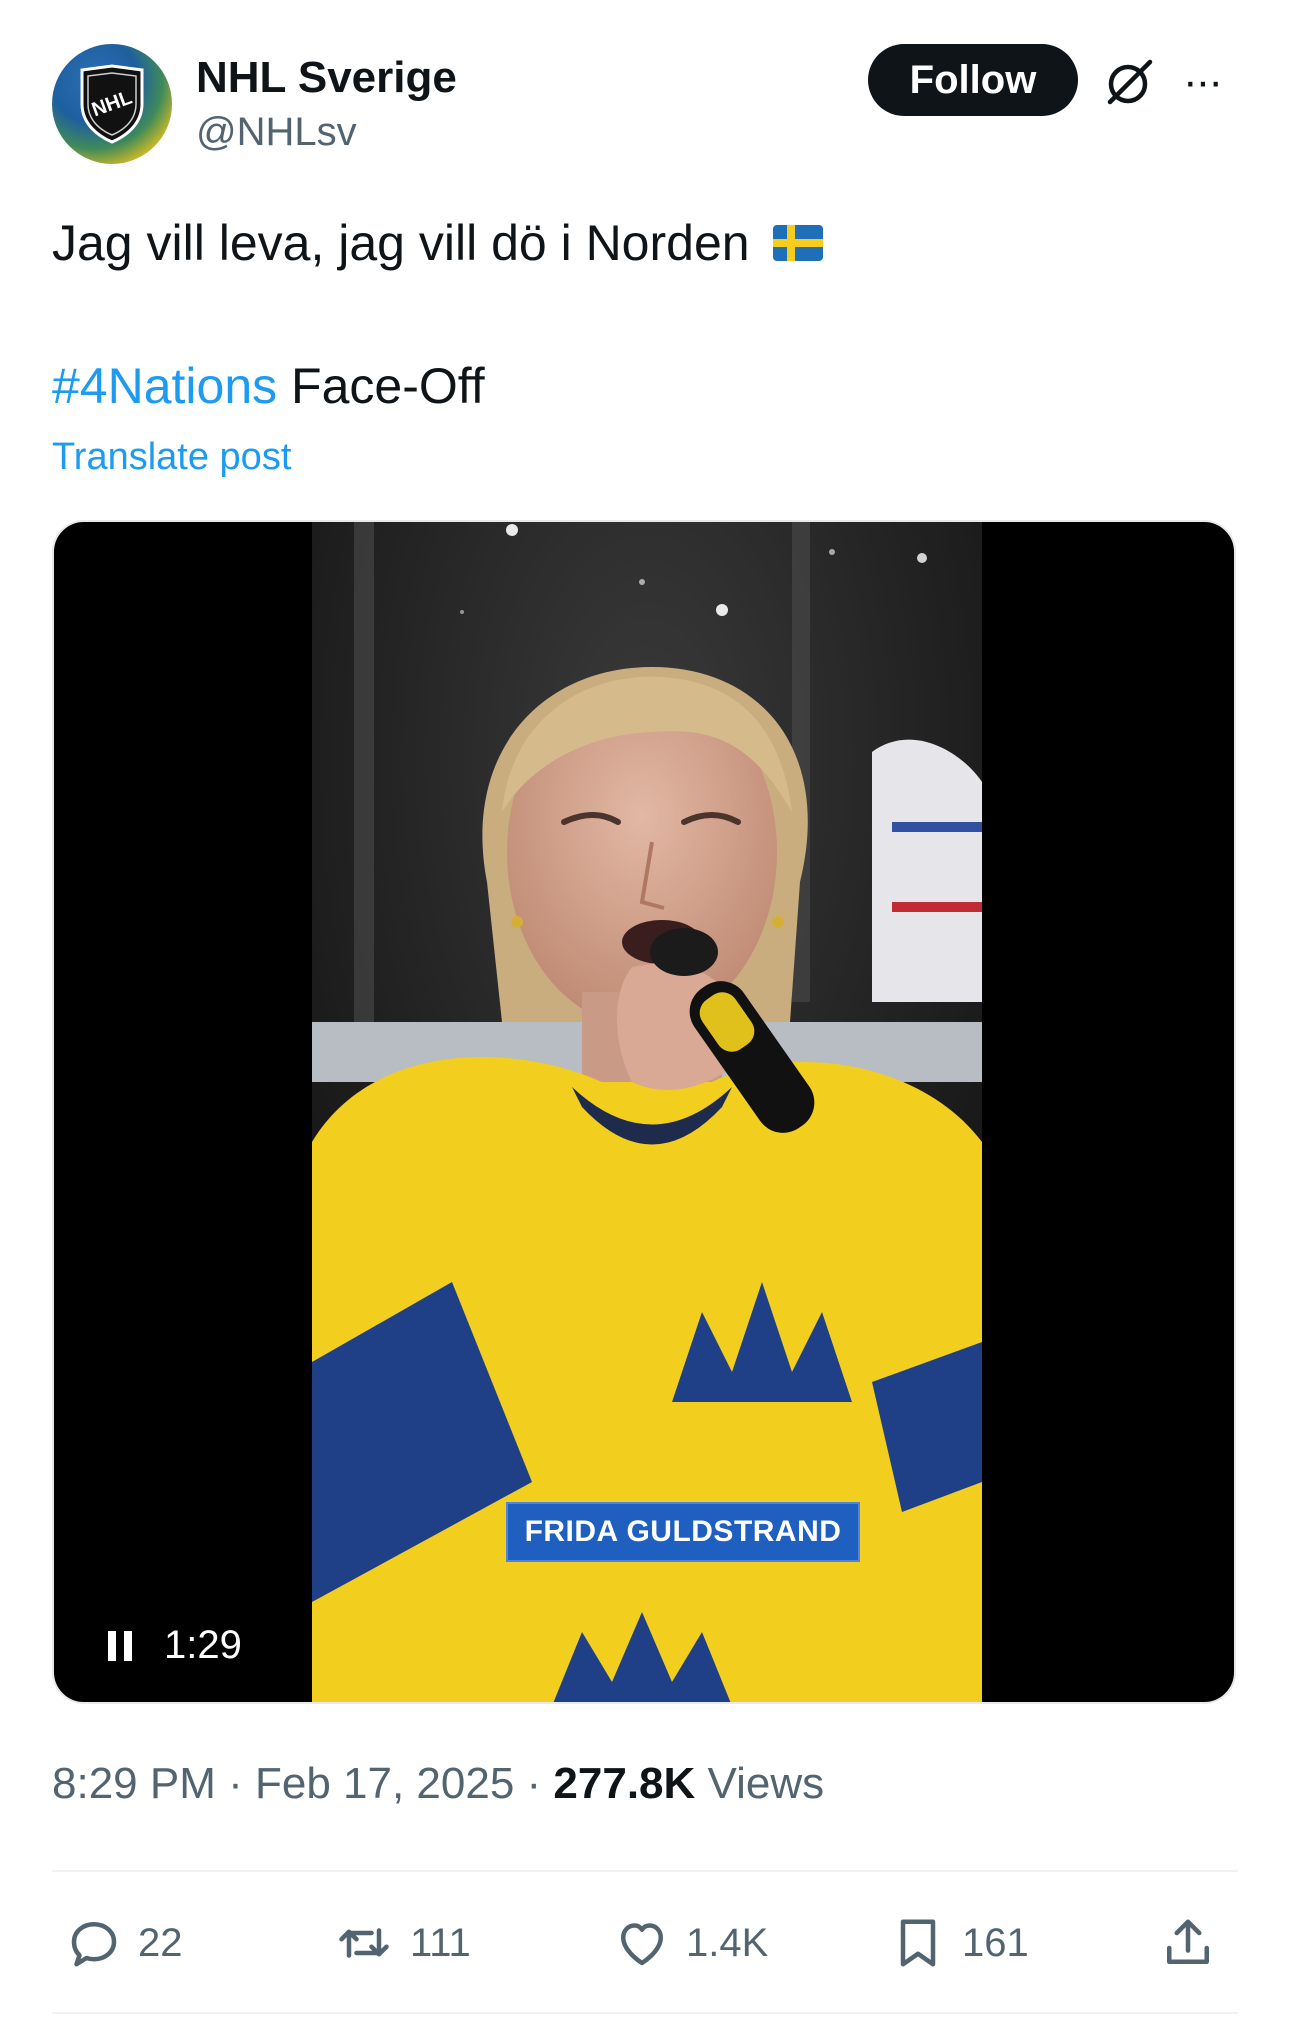 This screenshot has height=2027, width=1290. What do you see at coordinates (1202, 82) in the screenshot?
I see `more-options-icon: ···` at bounding box center [1202, 82].